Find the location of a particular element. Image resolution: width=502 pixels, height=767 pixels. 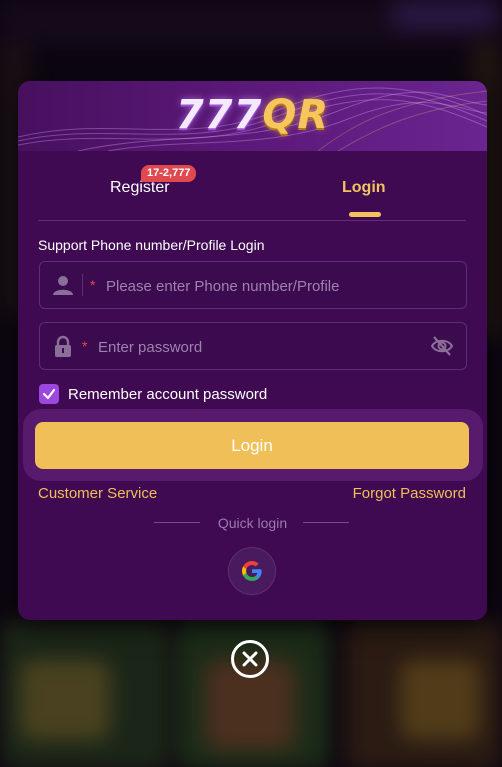

google-icon is located at coordinates (252, 571).